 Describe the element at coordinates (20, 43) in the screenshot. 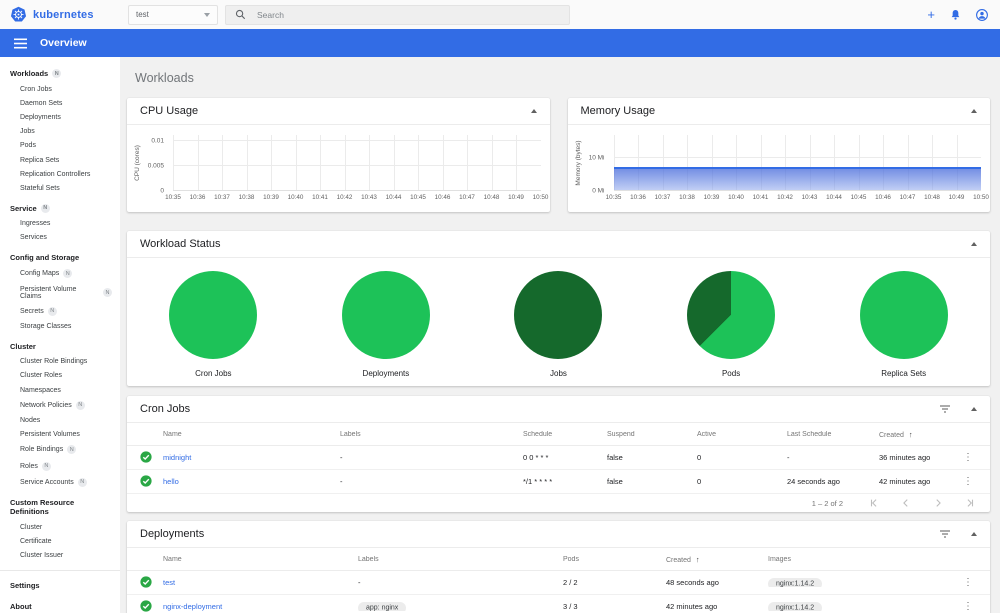

I see `hamburger-menu-icon` at that location.